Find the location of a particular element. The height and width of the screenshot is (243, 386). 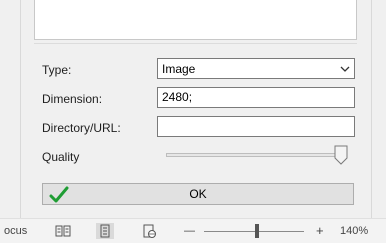

zoom-in-button: + is located at coordinates (320, 230).